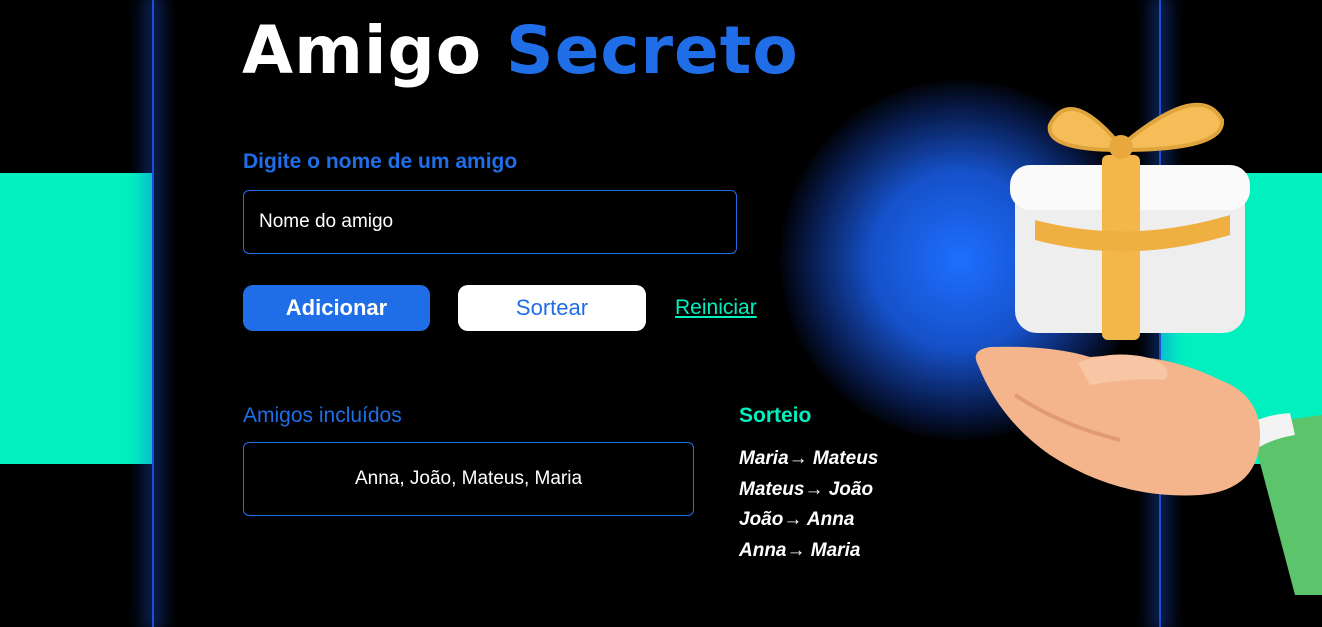 This screenshot has height=627, width=1322. What do you see at coordinates (153, 313) in the screenshot?
I see `panel-left-edge` at bounding box center [153, 313].